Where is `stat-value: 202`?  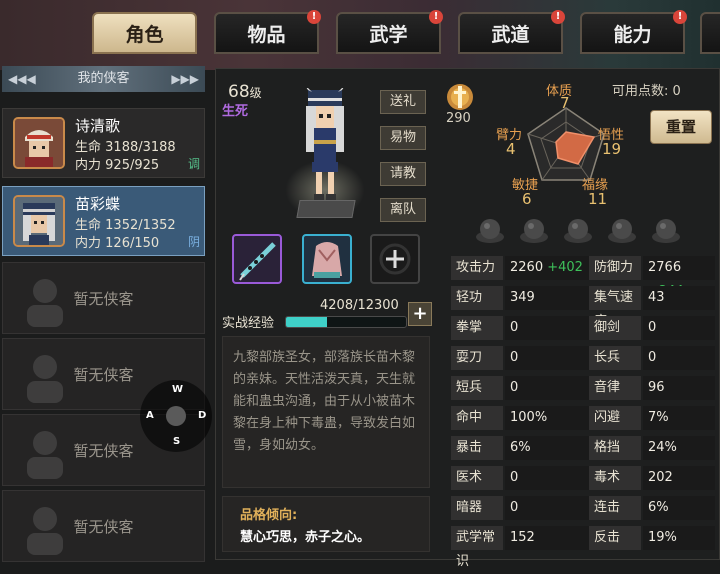 stat-value: 202 is located at coordinates (679, 478).